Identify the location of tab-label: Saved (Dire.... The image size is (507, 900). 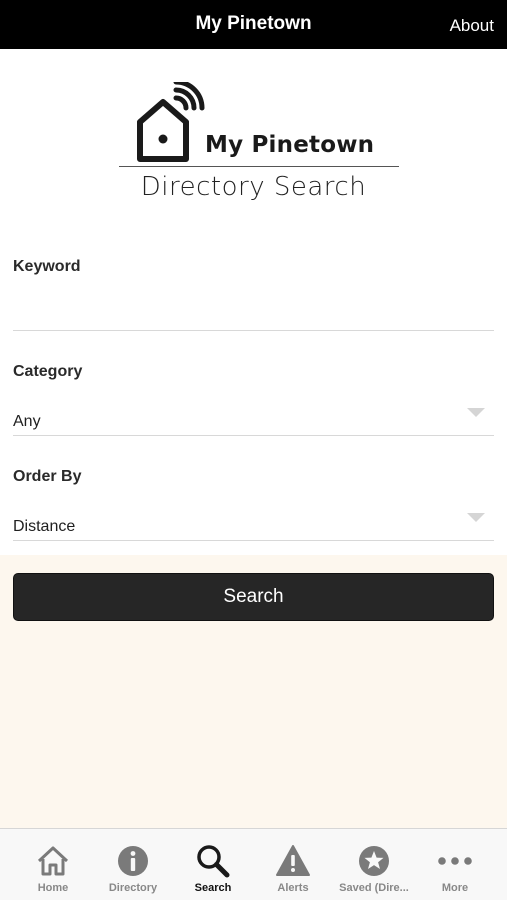
(374, 888).